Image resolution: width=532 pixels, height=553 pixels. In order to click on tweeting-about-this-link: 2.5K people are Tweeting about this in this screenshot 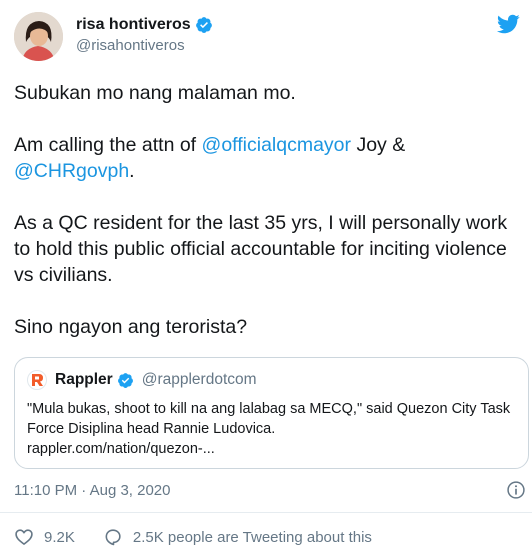, I will do `click(237, 537)`.